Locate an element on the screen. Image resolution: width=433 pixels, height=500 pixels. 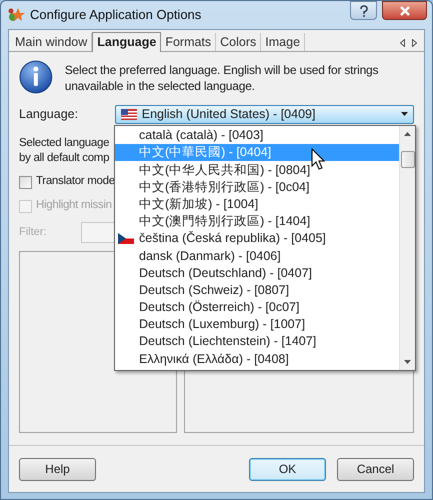
dropdown-option: Ελληνικά (Ελλάδα) - [0408] is located at coordinates (257, 359).